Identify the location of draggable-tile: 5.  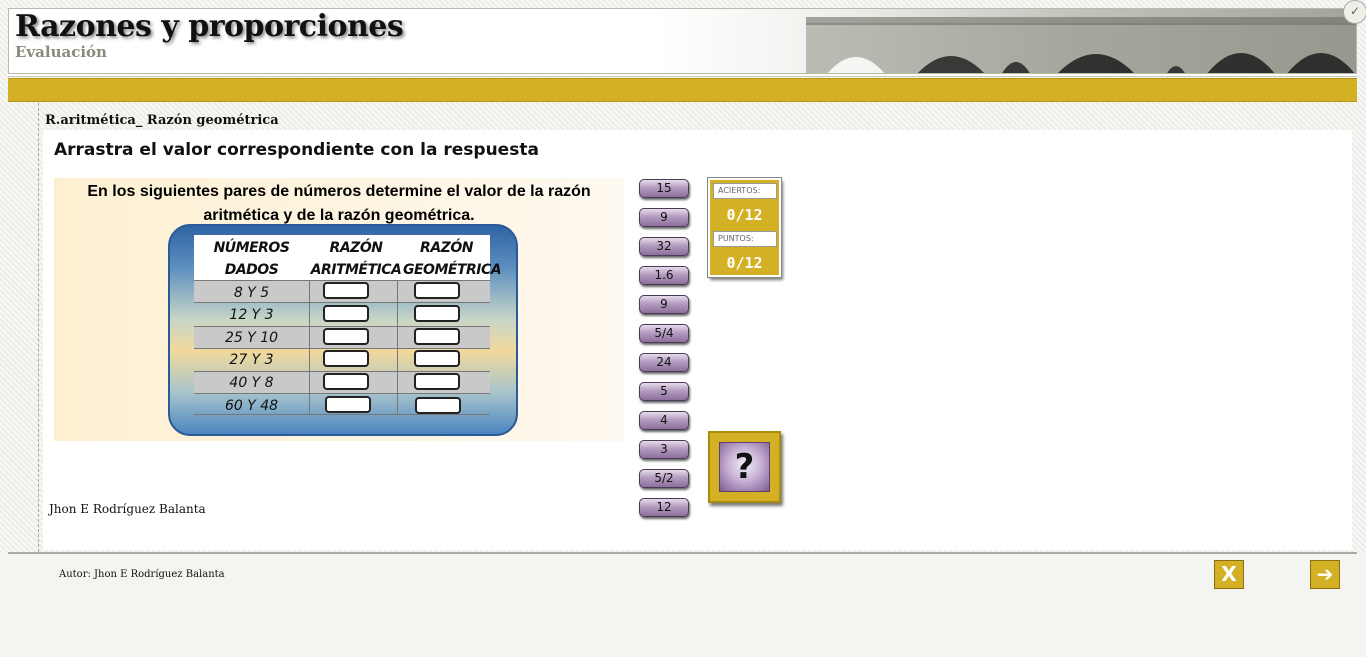
(664, 391).